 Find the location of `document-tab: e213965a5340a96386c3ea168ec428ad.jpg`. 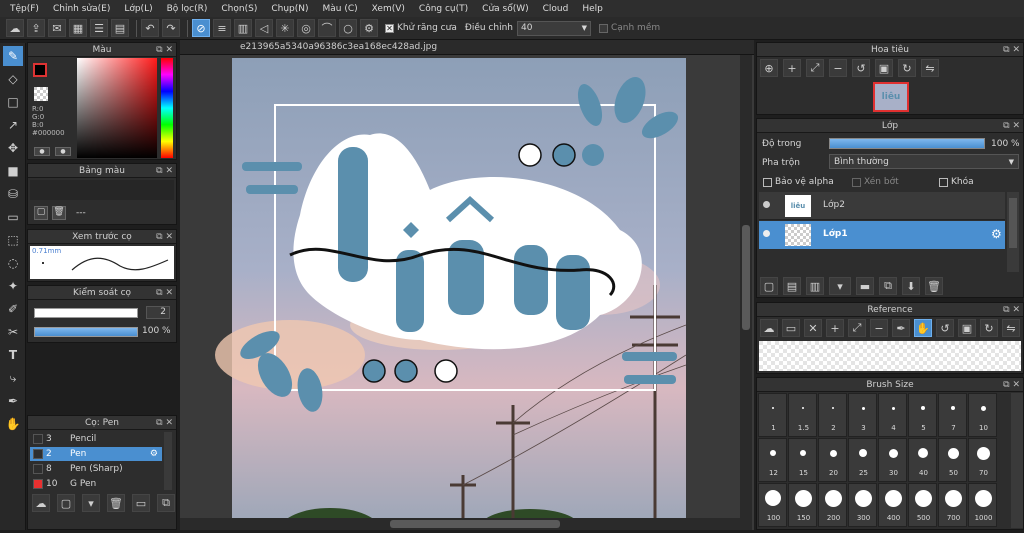

document-tab: e213965a5340a96386c3ea168ec428ad.jpg is located at coordinates (467, 47).